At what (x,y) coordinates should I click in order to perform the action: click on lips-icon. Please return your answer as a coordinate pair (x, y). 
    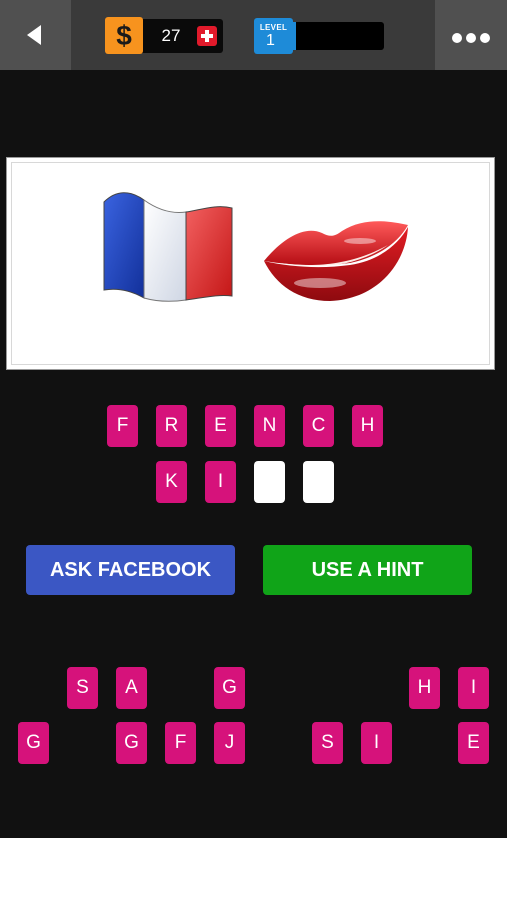
    Looking at the image, I should click on (336, 261).